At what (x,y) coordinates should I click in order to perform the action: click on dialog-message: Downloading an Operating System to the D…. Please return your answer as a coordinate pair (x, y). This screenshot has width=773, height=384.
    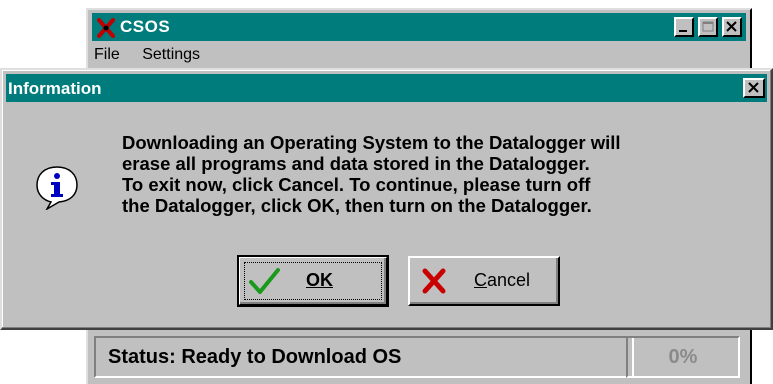
    Looking at the image, I should click on (371, 174).